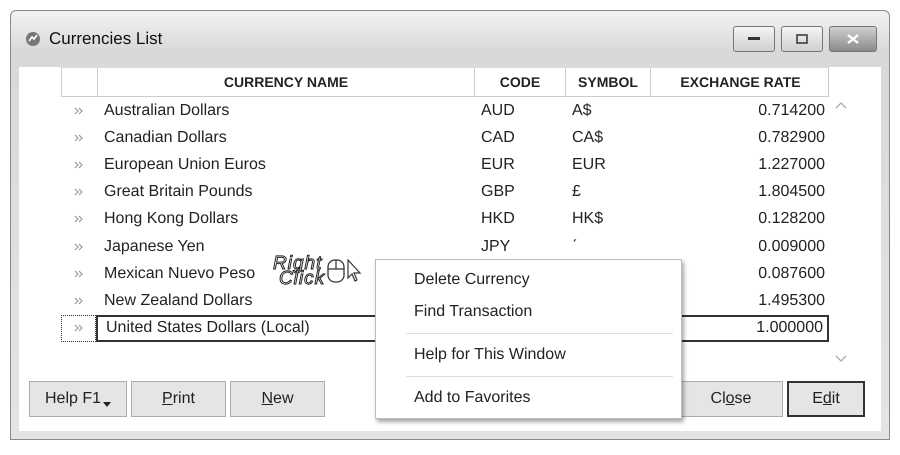 The image size is (900, 455). What do you see at coordinates (789, 328) in the screenshot?
I see `table-cell: 1.000000` at bounding box center [789, 328].